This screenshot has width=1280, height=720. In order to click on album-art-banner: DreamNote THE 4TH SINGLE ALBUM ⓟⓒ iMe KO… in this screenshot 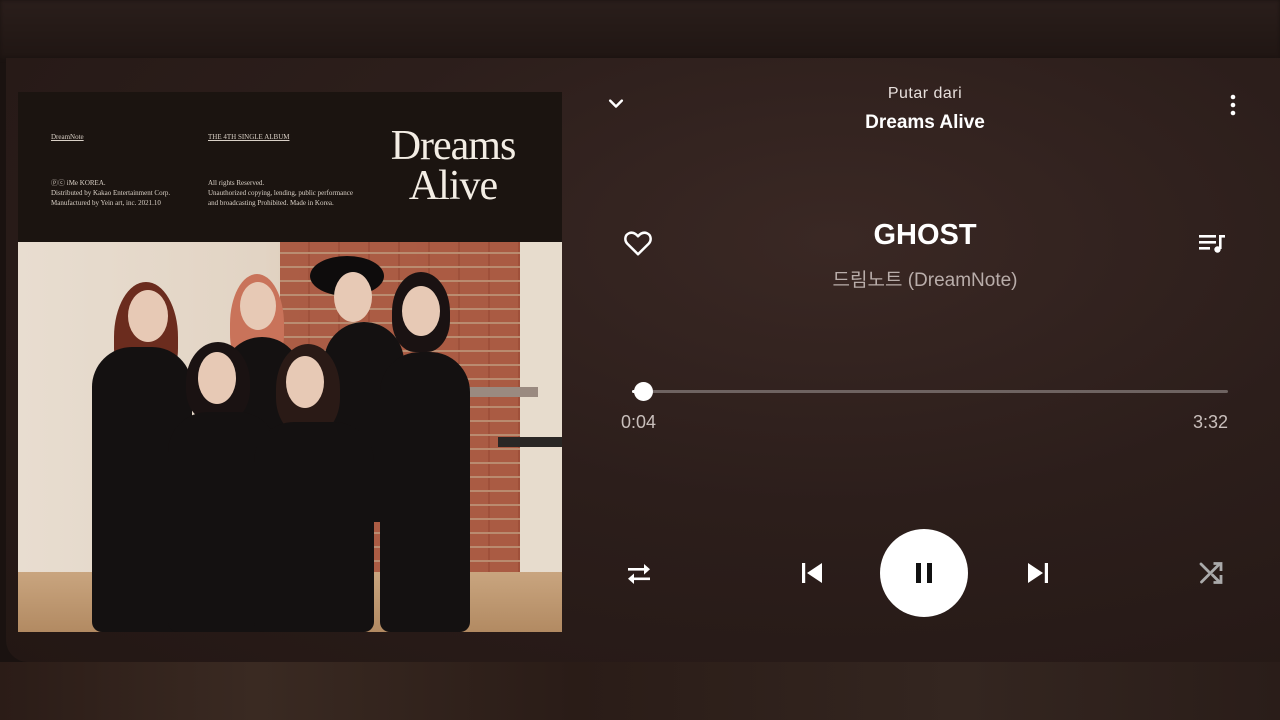, I will do `click(290, 167)`.